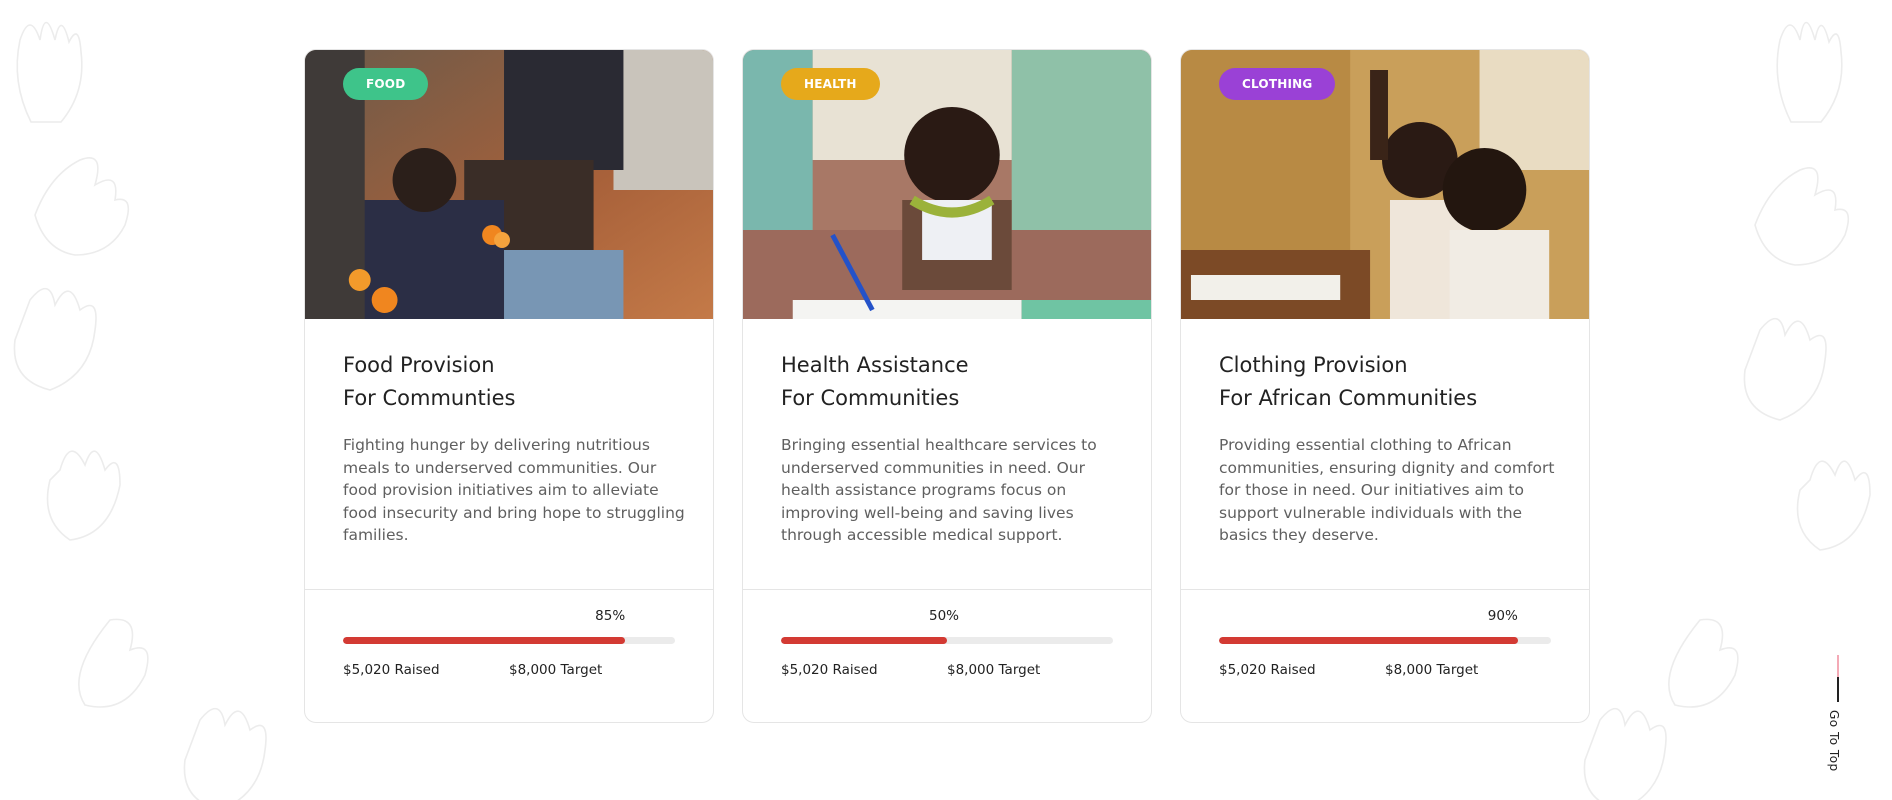 This screenshot has height=800, width=1892. I want to click on card-title: Food Provision For Communties, so click(509, 382).